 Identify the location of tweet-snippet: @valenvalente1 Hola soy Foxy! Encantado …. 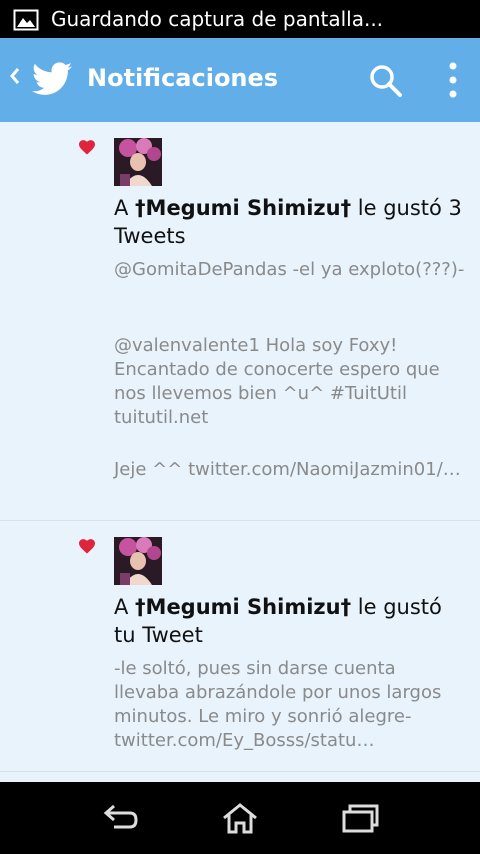
(290, 382).